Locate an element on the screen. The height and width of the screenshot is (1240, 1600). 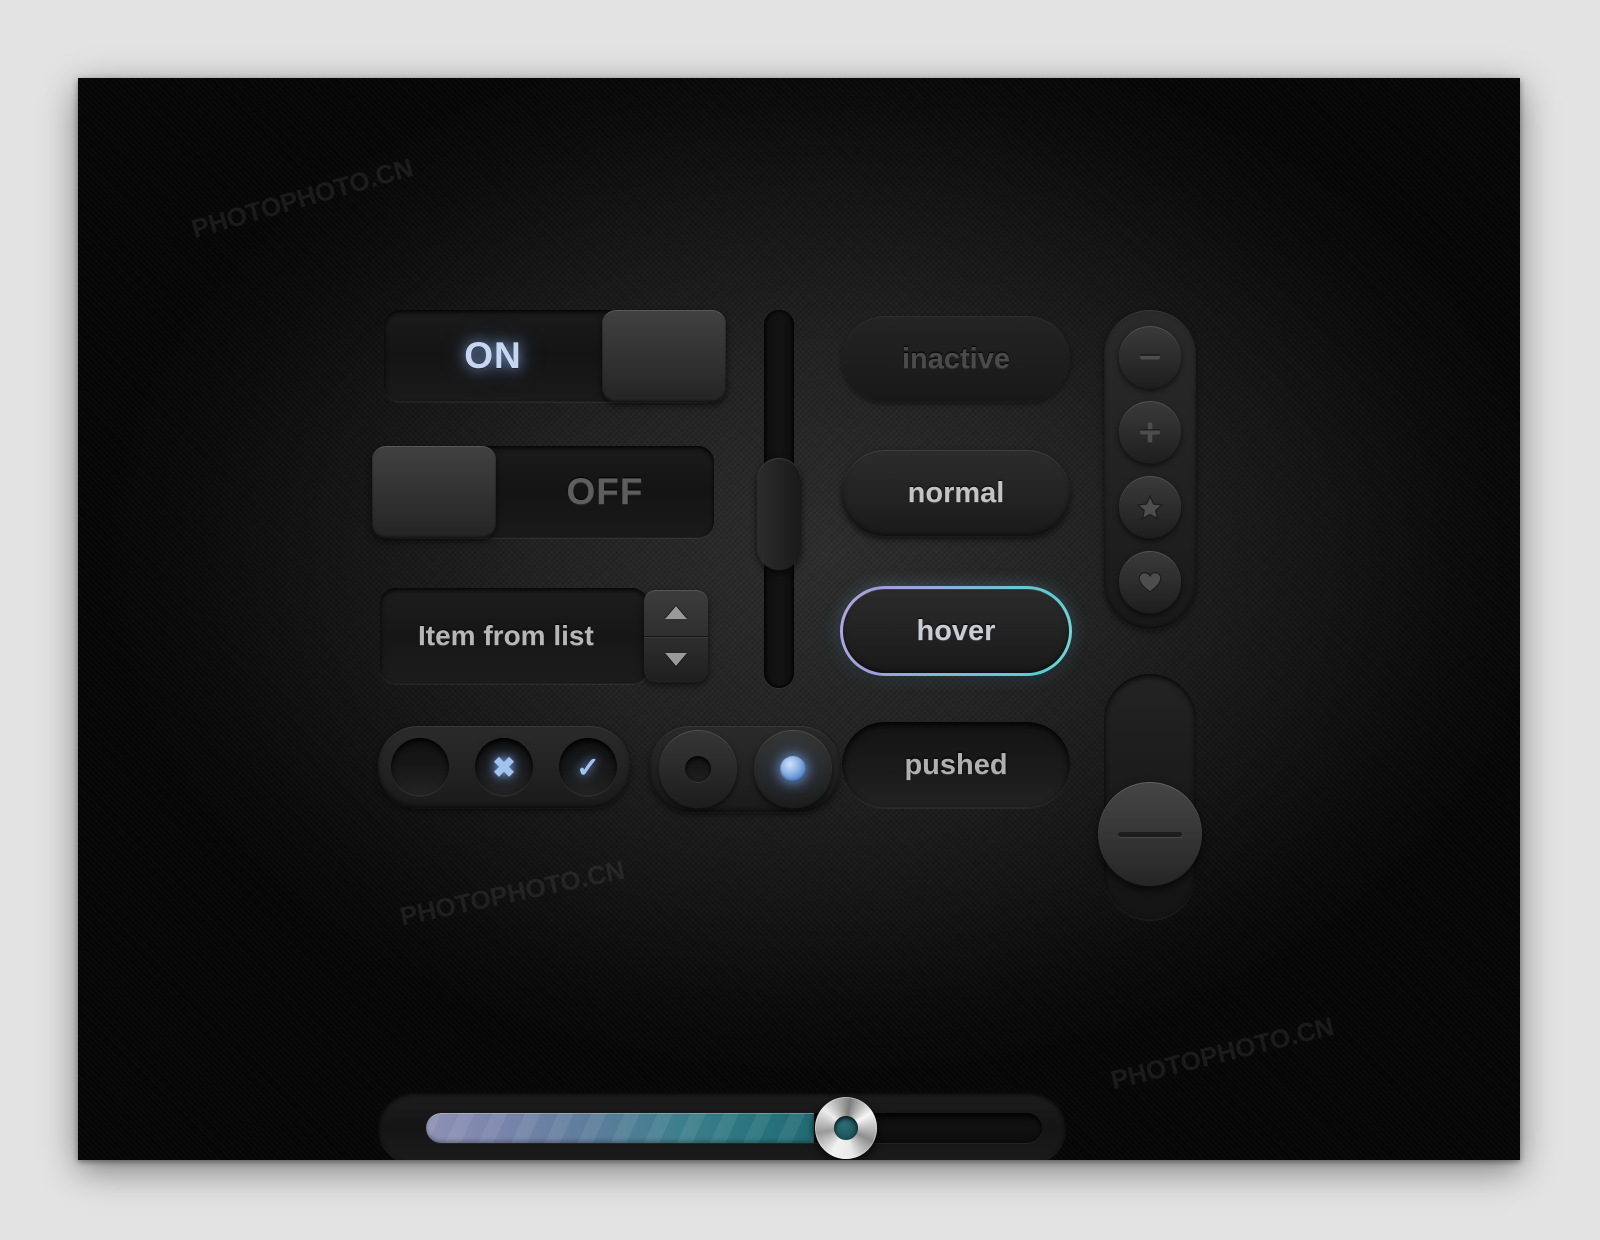
cross-icon: ✖ is located at coordinates (504, 767).